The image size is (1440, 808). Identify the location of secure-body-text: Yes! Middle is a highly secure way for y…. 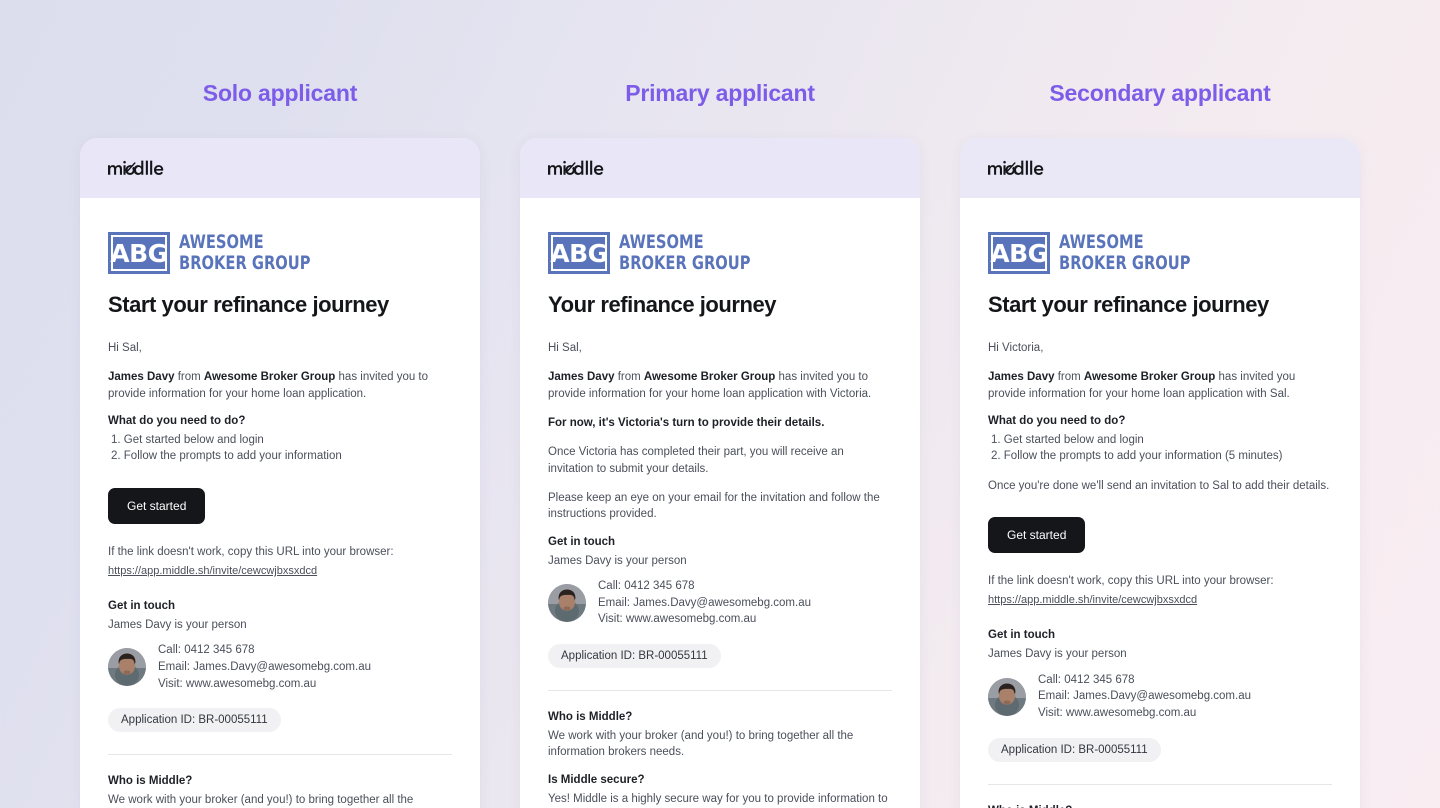
(718, 798).